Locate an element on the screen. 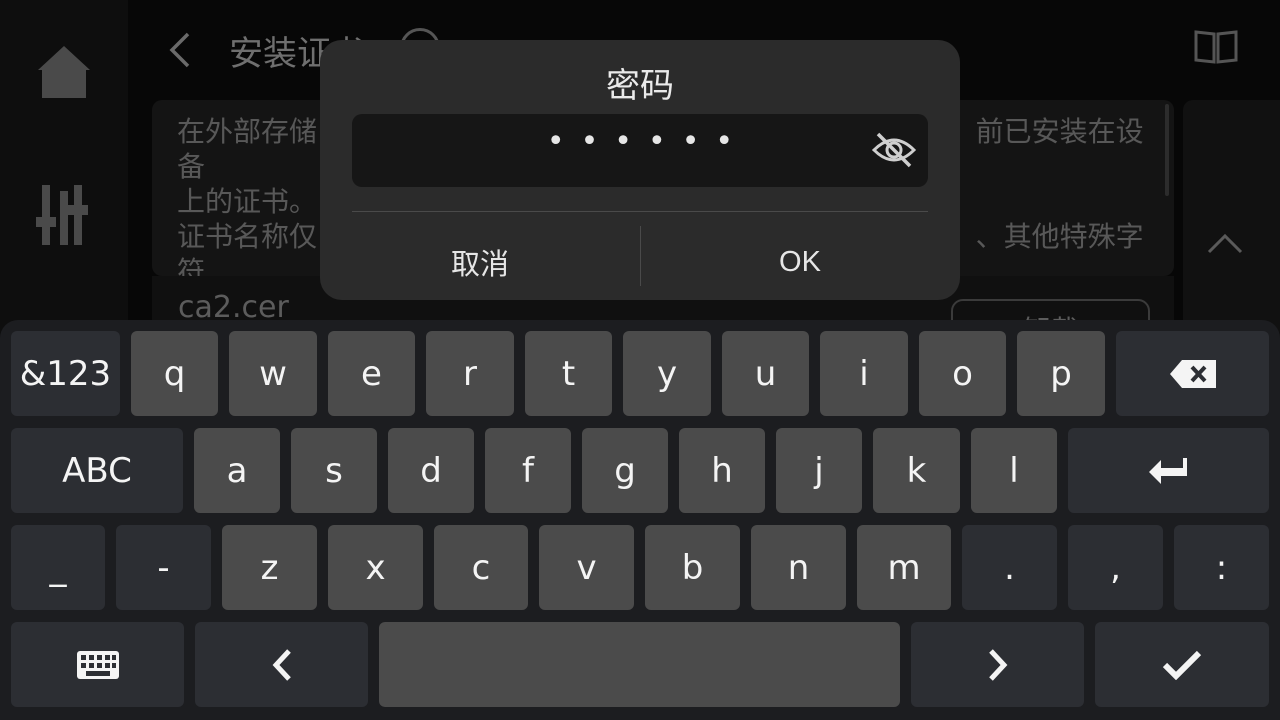 Image resolution: width=1280 pixels, height=720 pixels. key-label: g is located at coordinates (625, 470).